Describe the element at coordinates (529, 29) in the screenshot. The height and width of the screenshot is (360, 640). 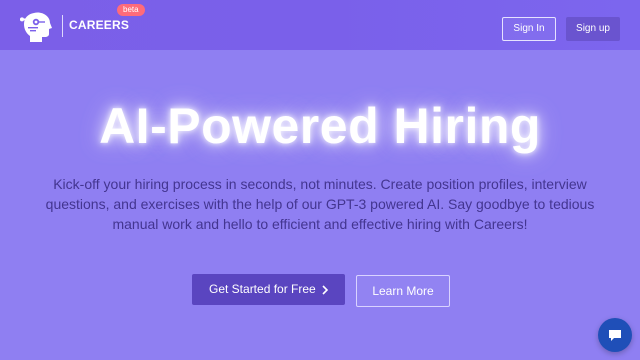
I see `sign-in-button: Sign In` at that location.